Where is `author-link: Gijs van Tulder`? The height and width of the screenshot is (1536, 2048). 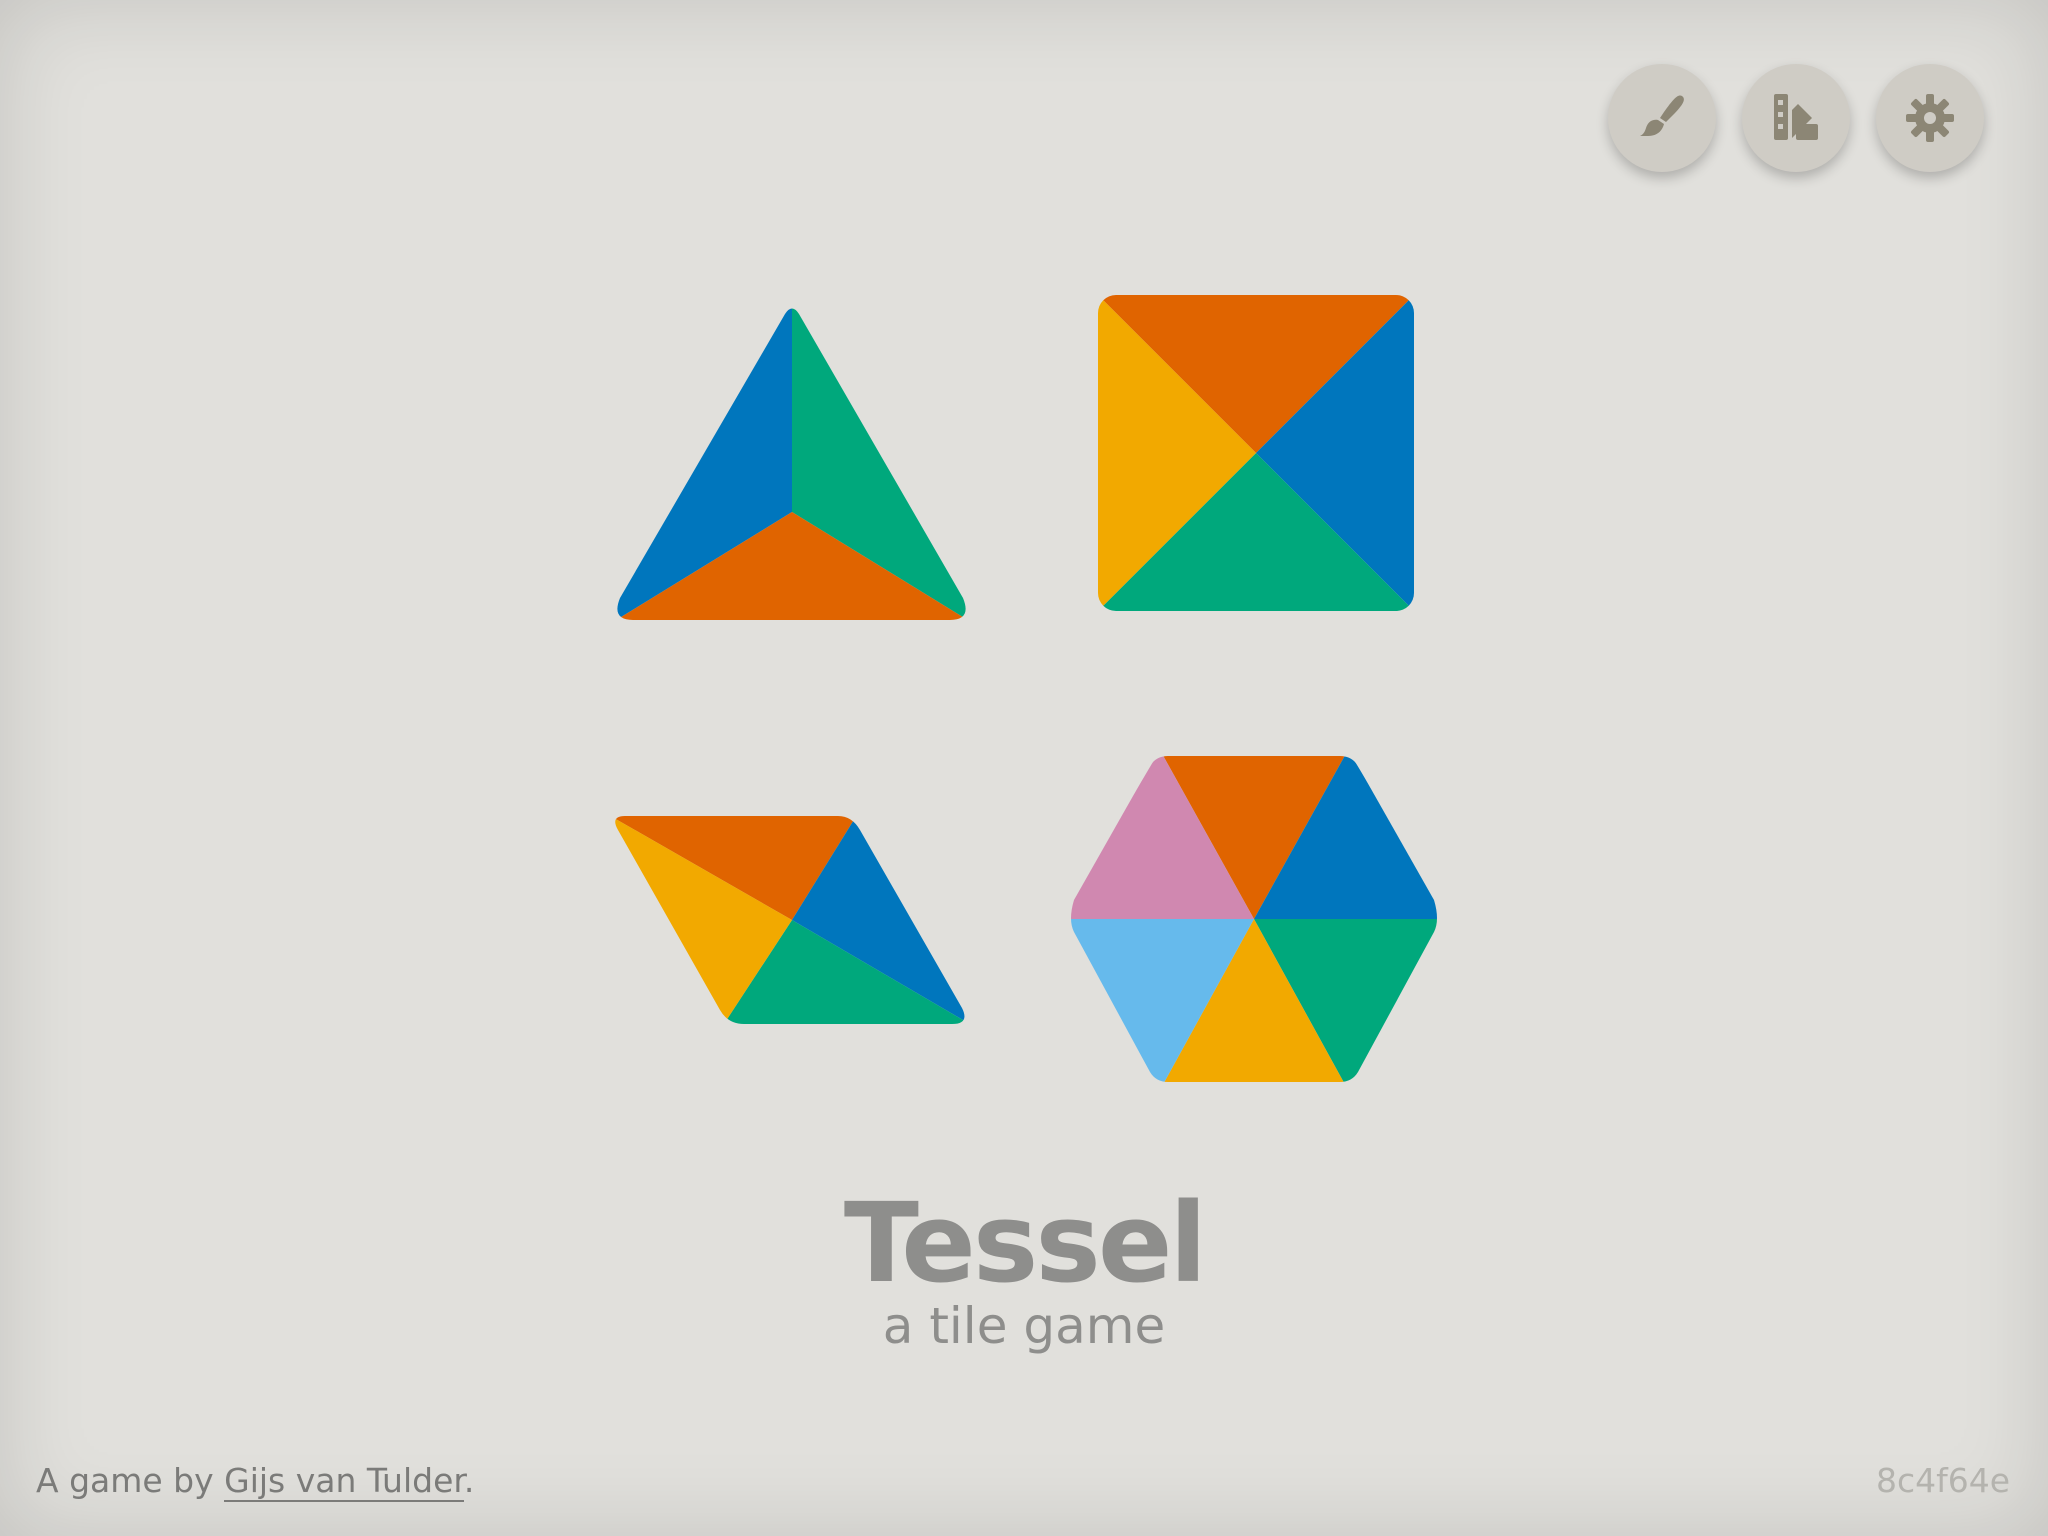 author-link: Gijs van Tulder is located at coordinates (344, 1481).